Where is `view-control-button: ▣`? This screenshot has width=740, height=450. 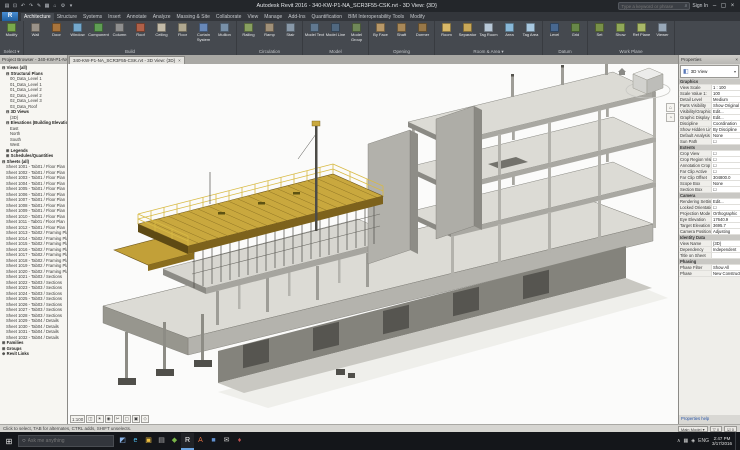 view-control-button: ▣ is located at coordinates (136, 419).